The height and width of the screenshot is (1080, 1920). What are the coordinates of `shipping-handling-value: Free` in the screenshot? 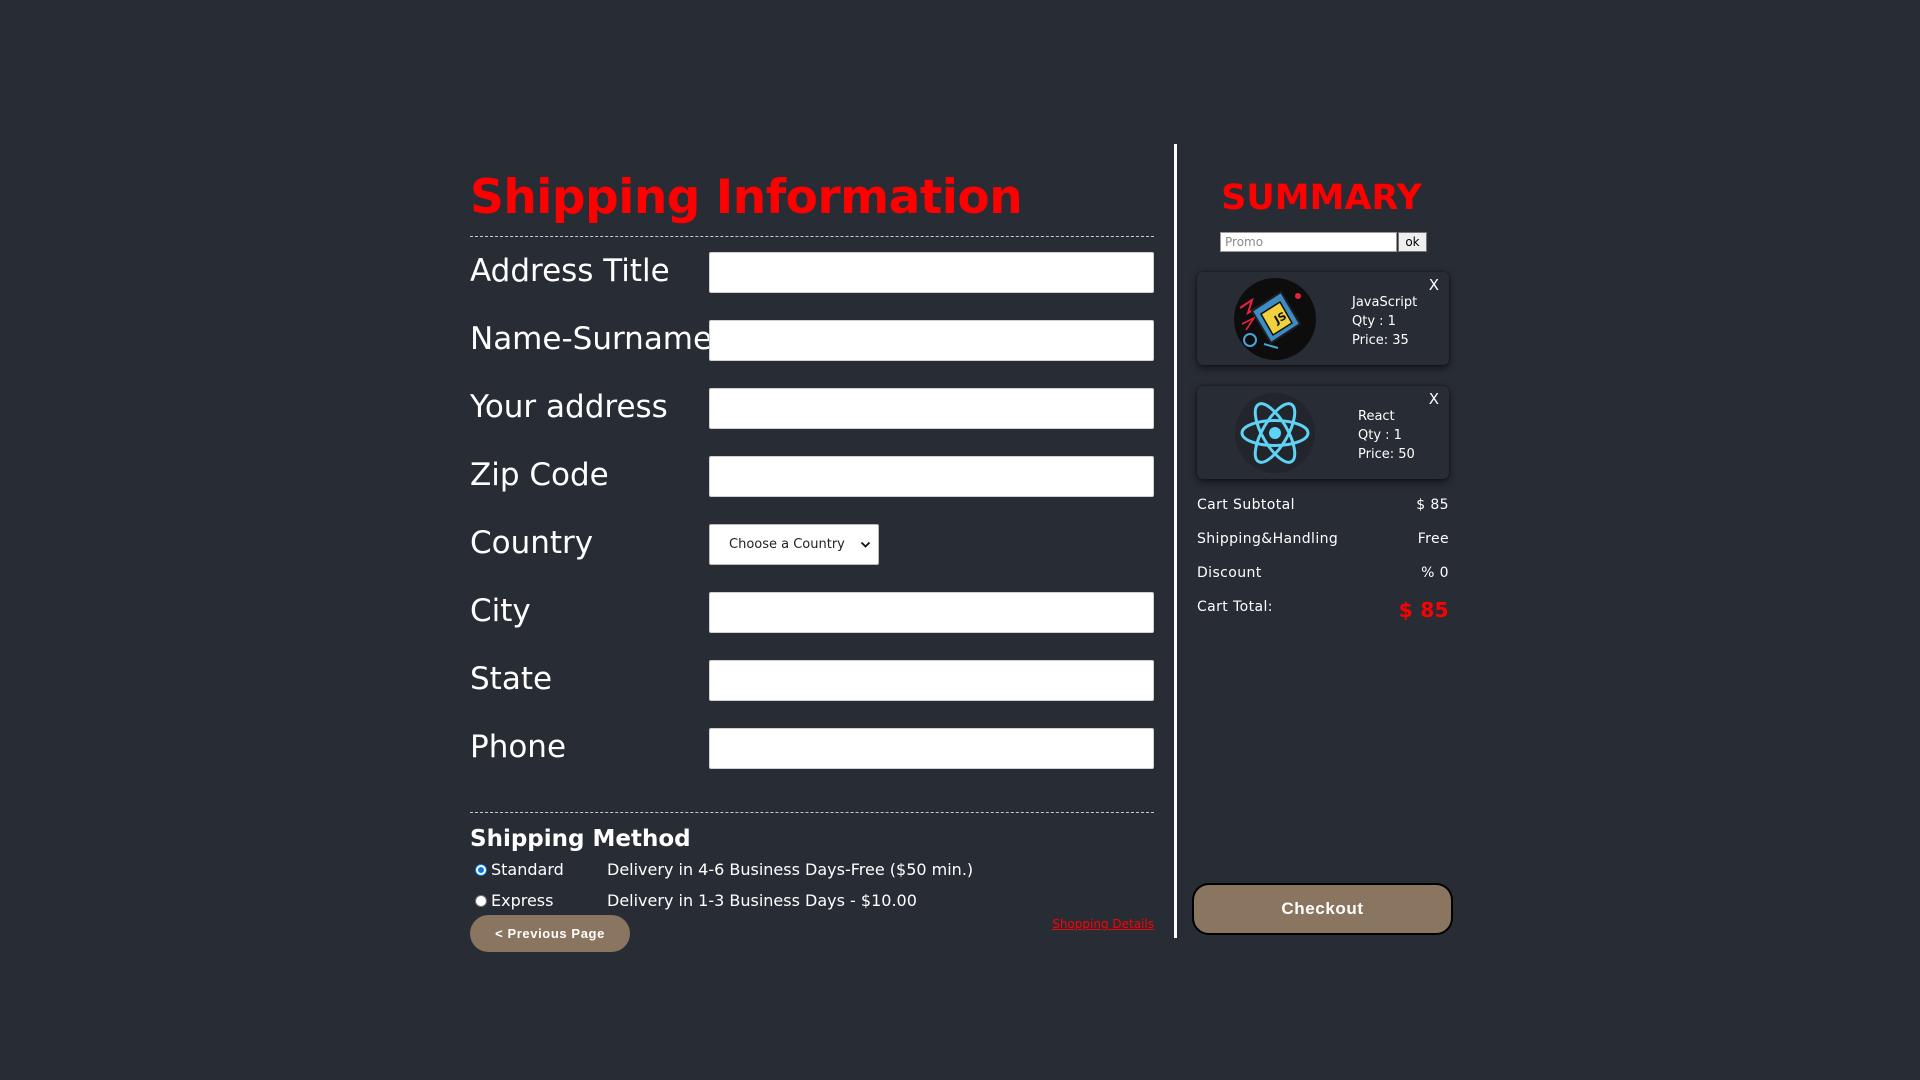 It's located at (1433, 539).